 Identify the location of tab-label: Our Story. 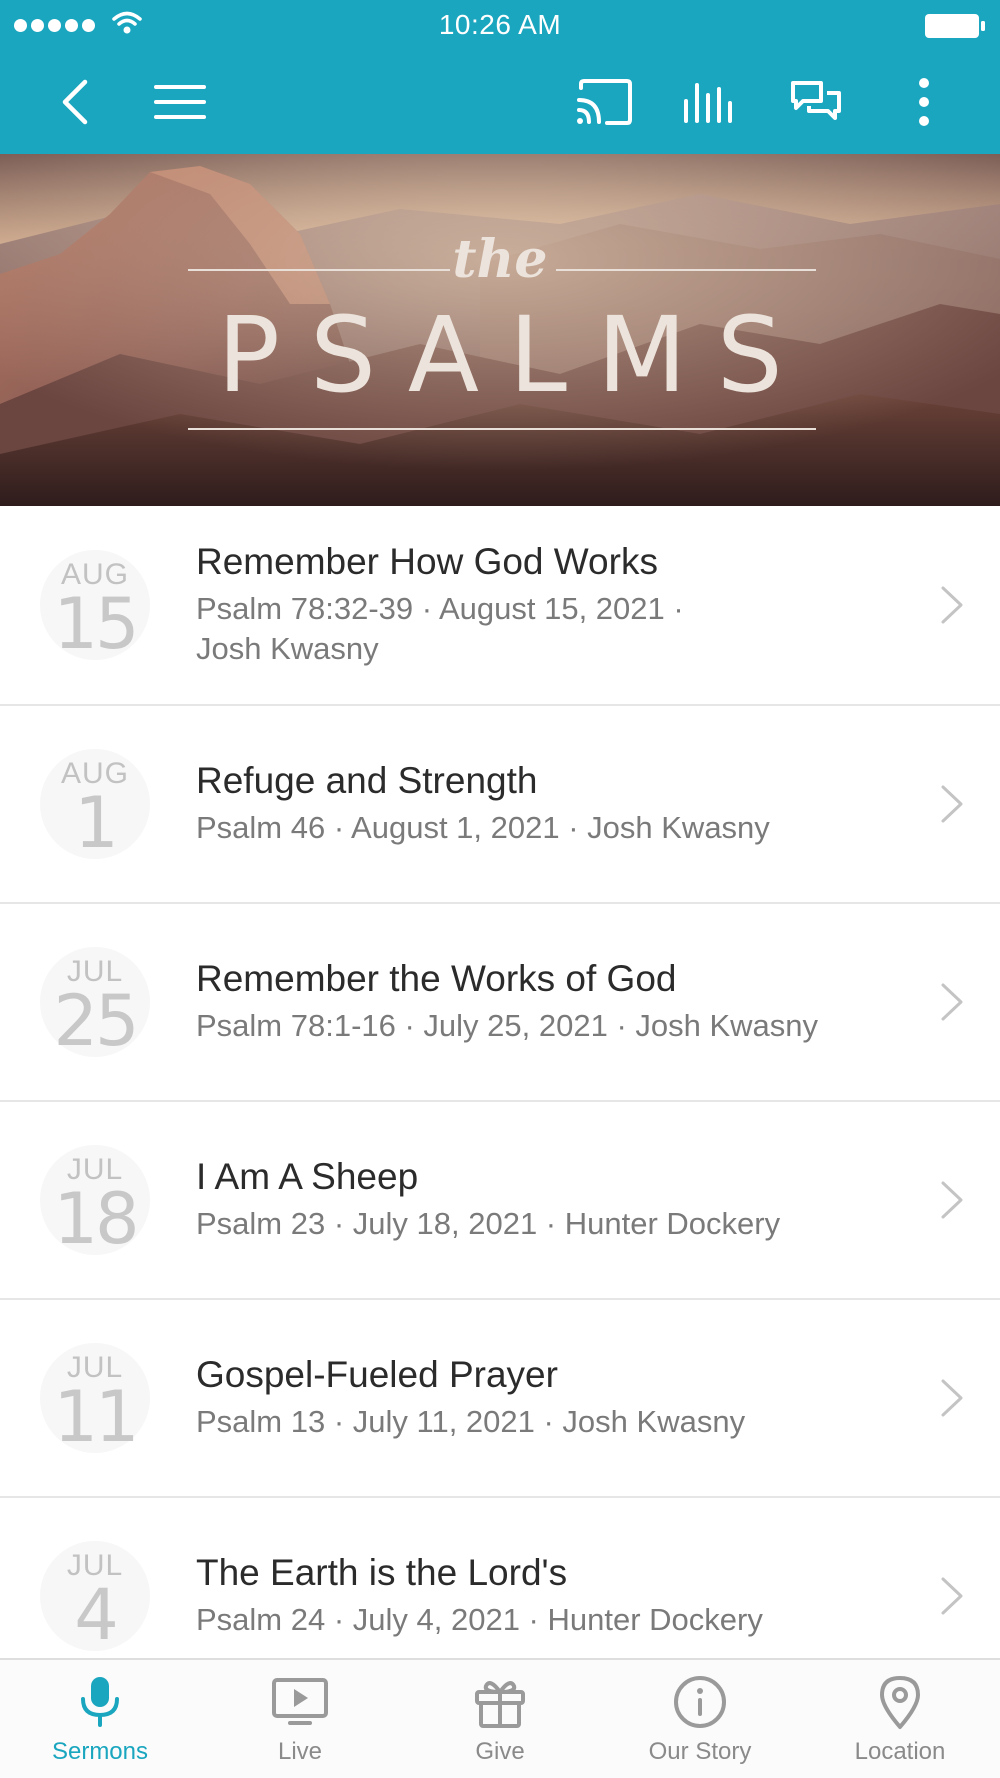
(700, 1751).